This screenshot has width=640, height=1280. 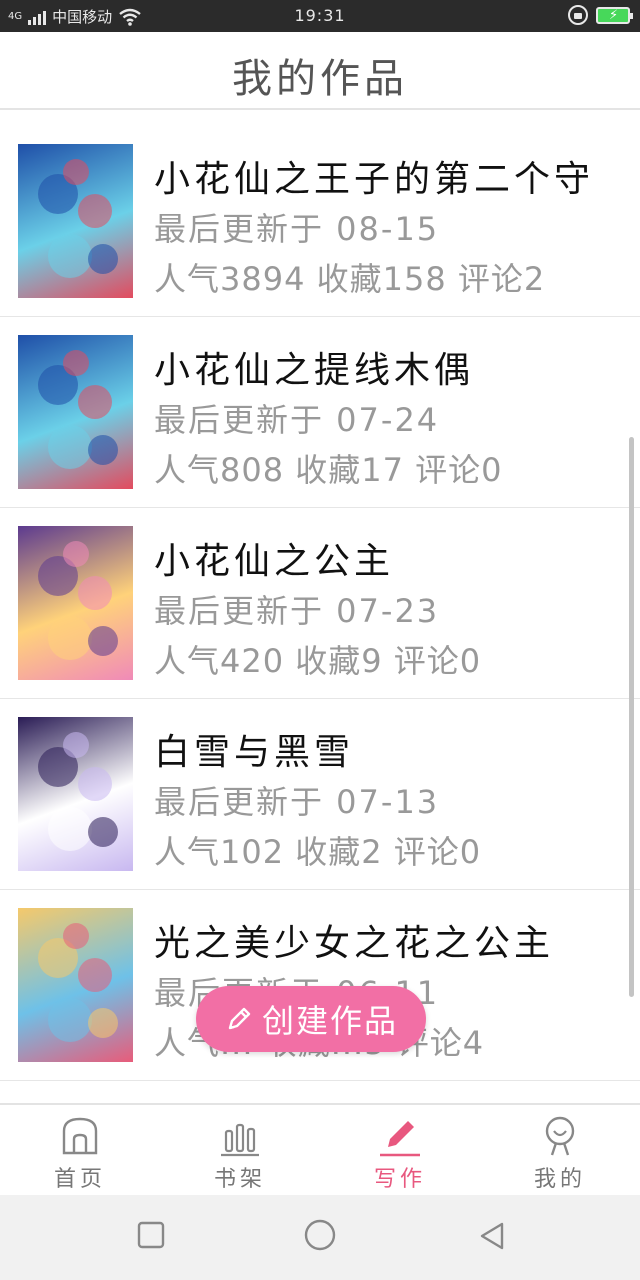 I want to click on clock: 19:31, so click(x=320, y=15).